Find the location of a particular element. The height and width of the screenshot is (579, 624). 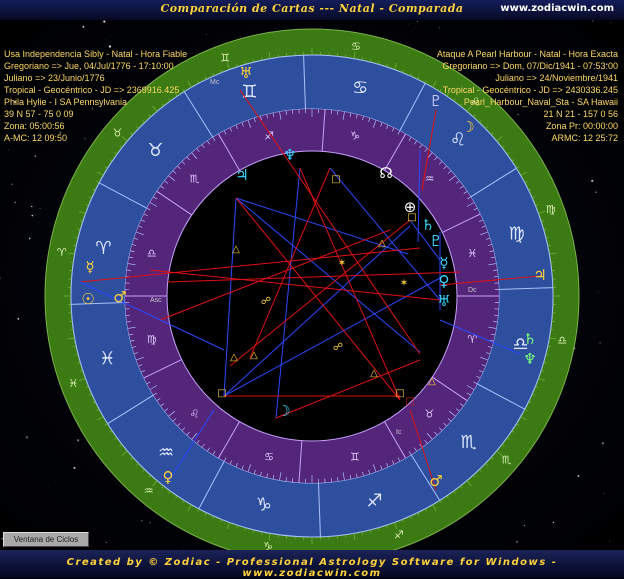

chart1-line: Zona: 05:00:56 is located at coordinates (95, 126).